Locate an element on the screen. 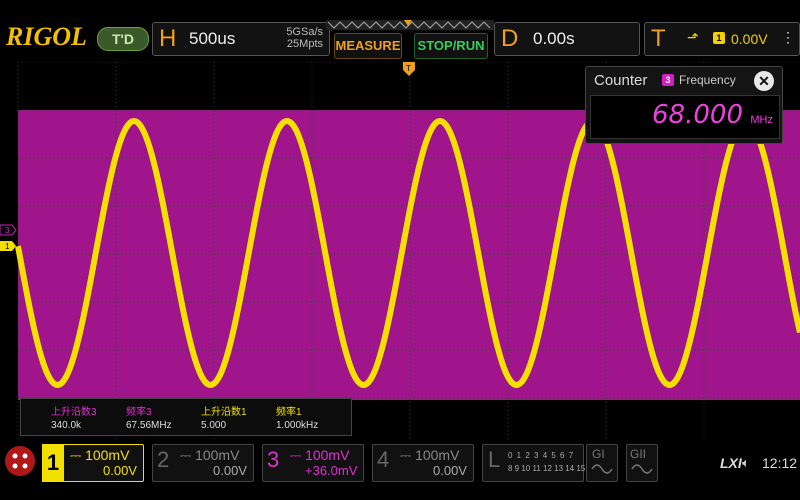 The width and height of the screenshot is (800, 500). ch3-offset-marker: 3 is located at coordinates (8, 230).